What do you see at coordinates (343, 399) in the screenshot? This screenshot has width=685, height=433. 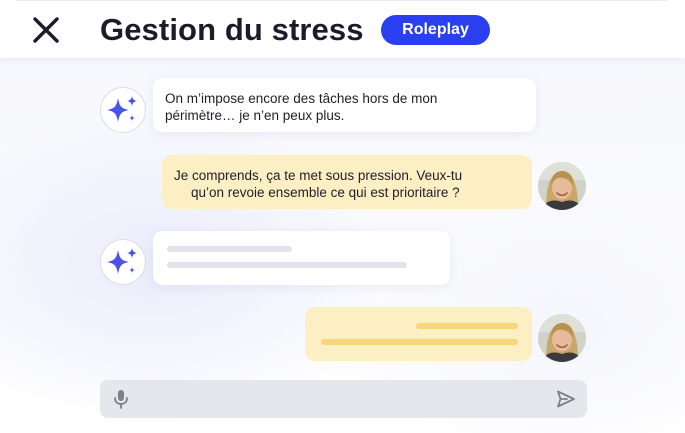 I see `message-composer` at bounding box center [343, 399].